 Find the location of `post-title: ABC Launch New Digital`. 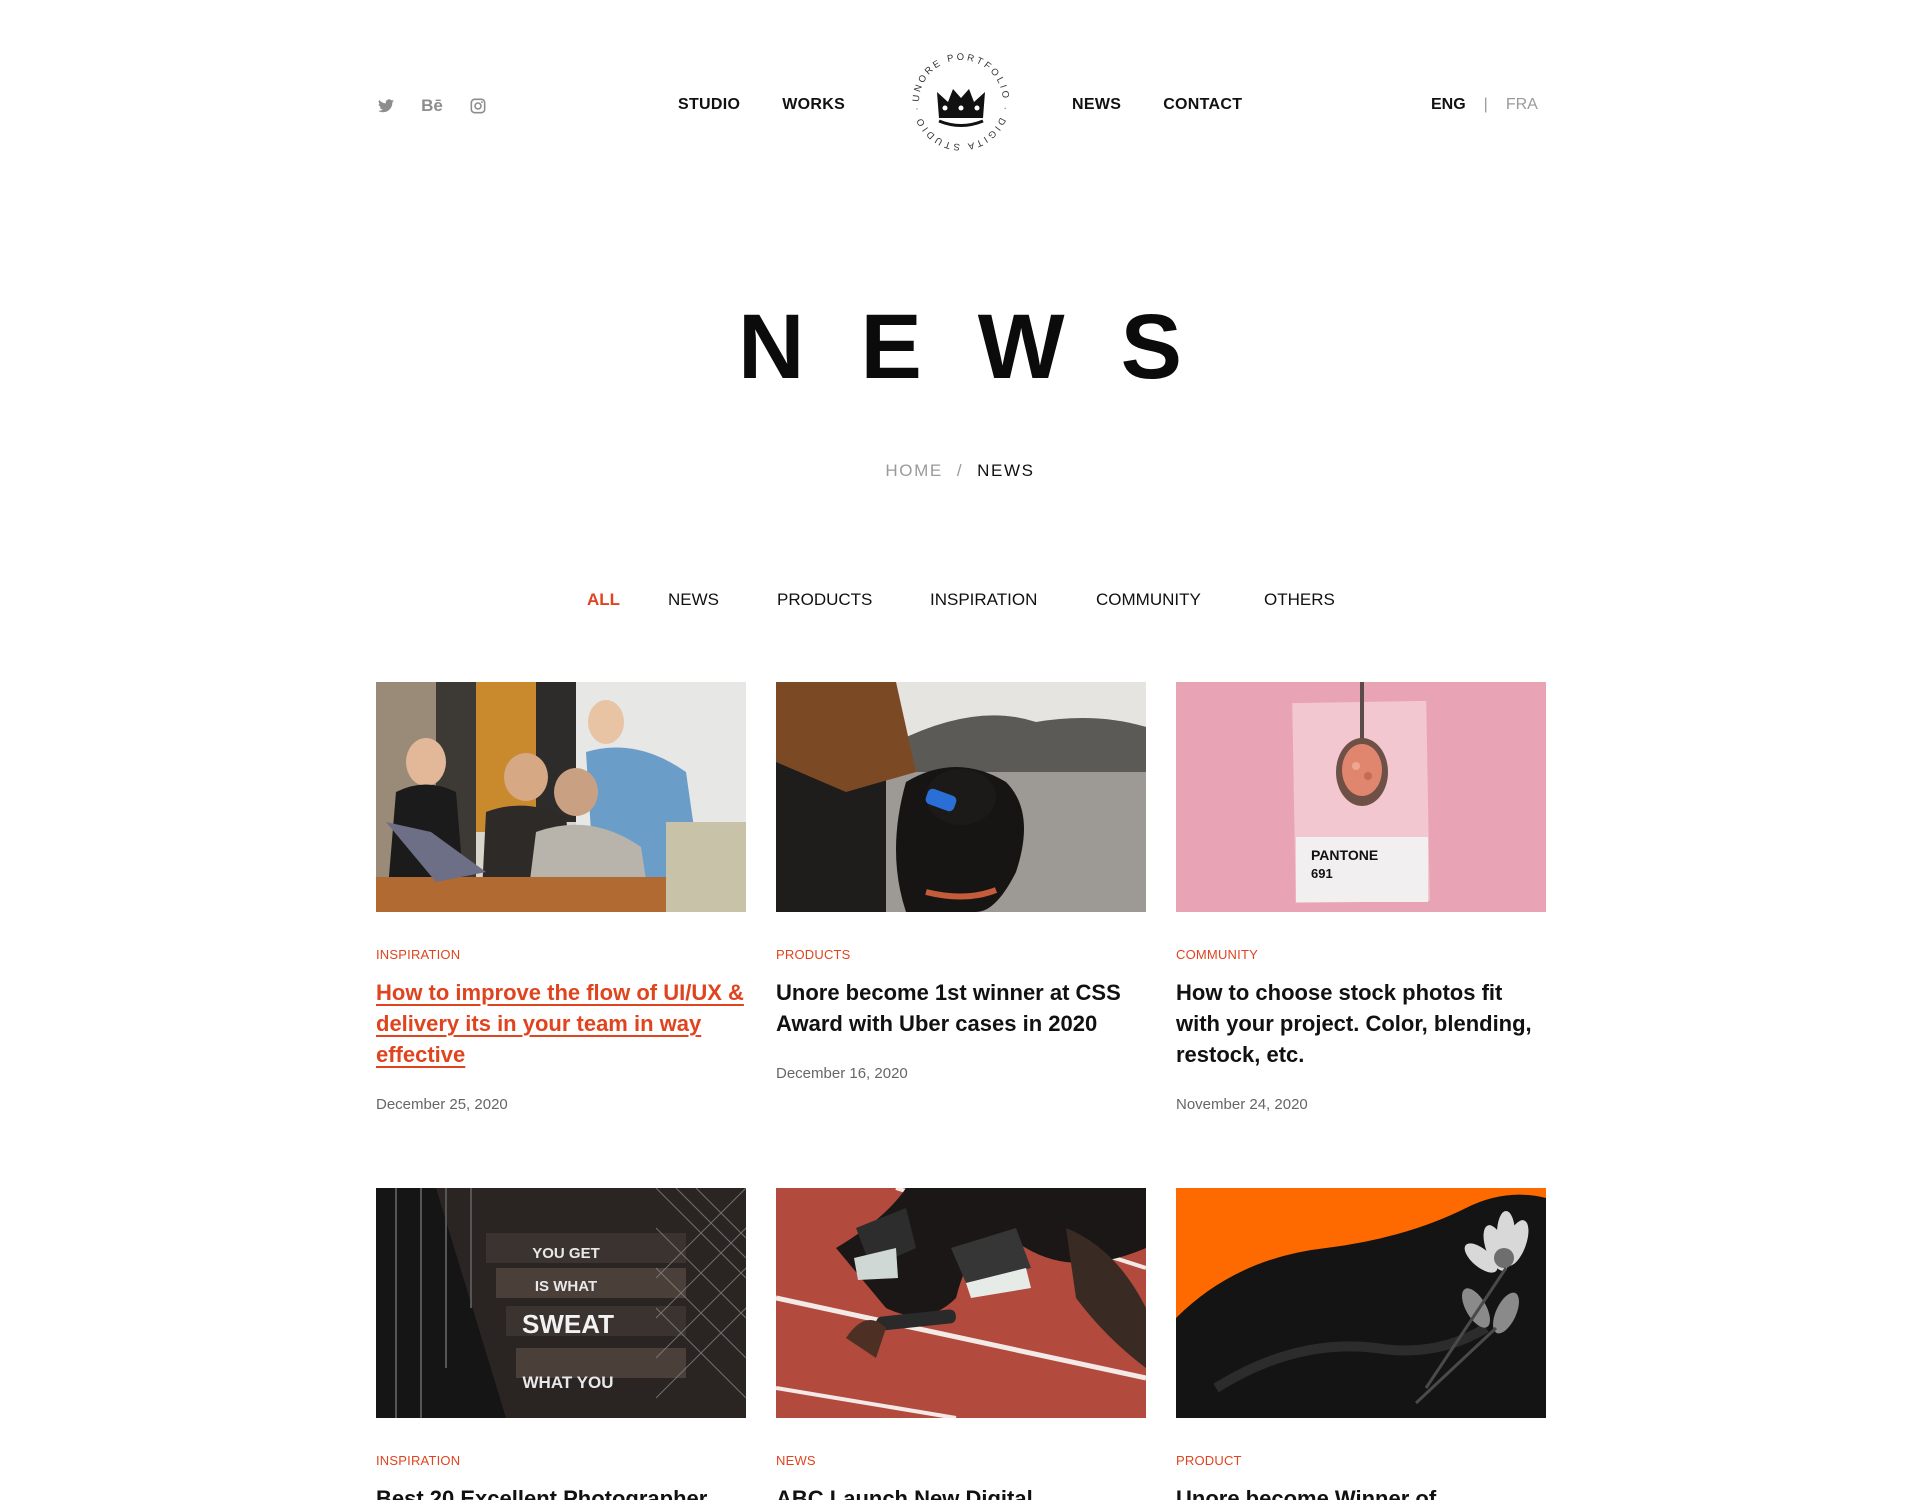

post-title: ABC Launch New Digital is located at coordinates (961, 1491).